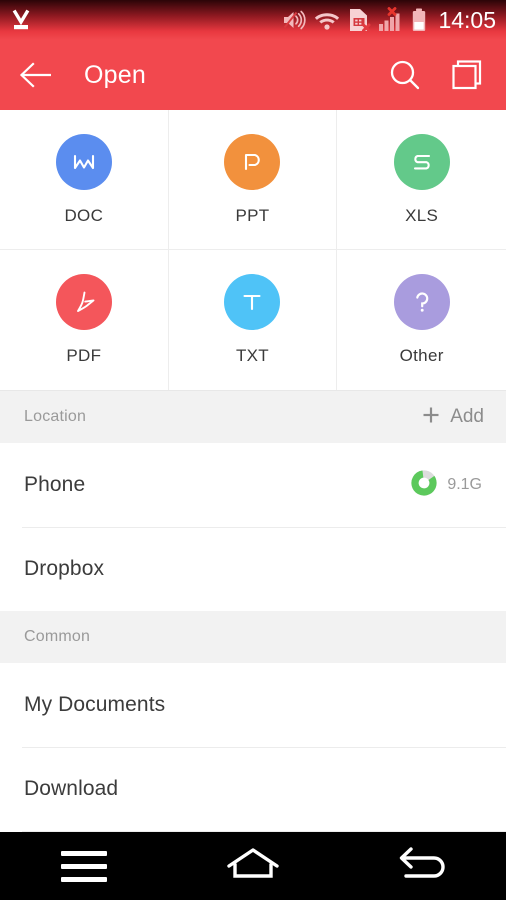 The height and width of the screenshot is (900, 506). Describe the element at coordinates (421, 302) in the screenshot. I see `other-question-icon` at that location.